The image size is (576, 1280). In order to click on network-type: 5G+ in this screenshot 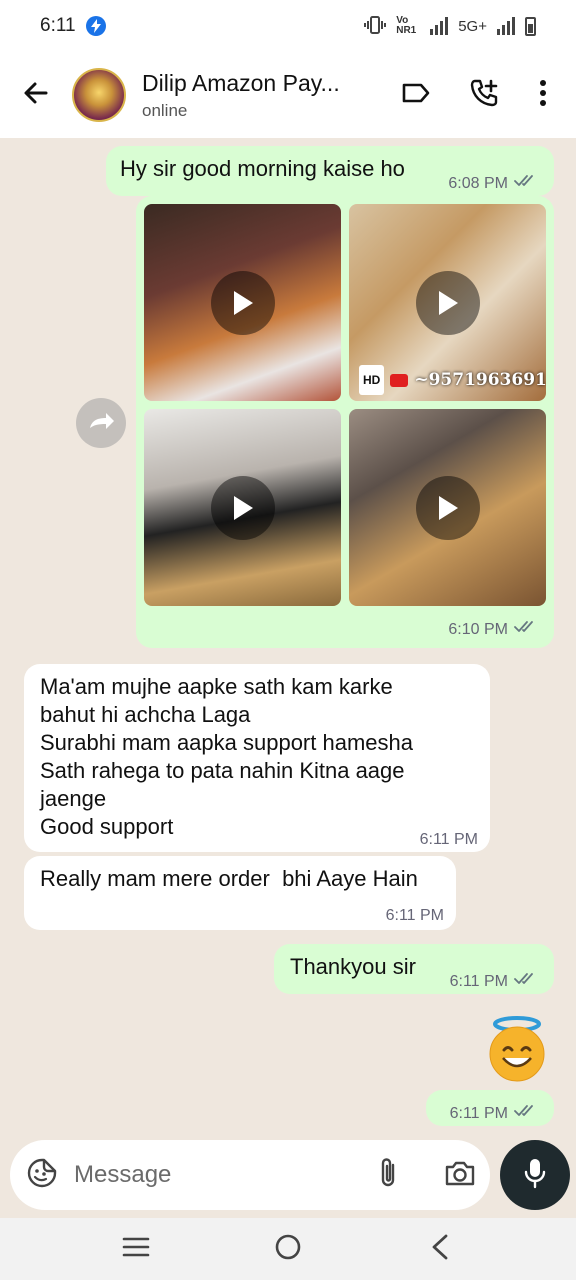, I will do `click(472, 26)`.